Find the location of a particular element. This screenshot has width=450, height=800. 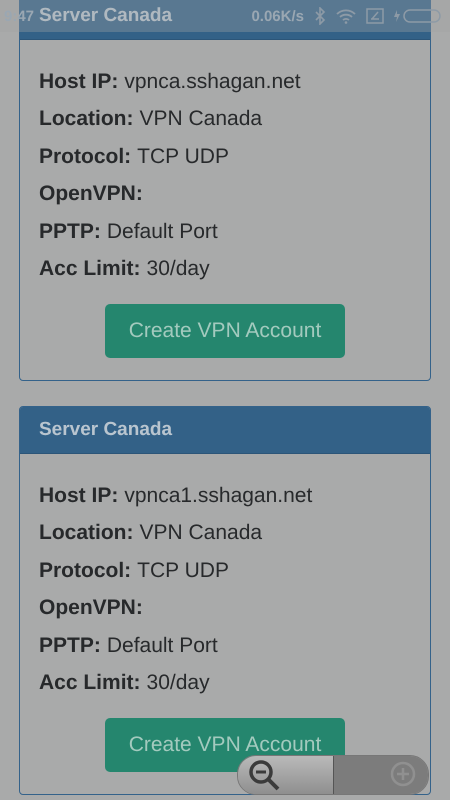

wifi-icon is located at coordinates (346, 16).